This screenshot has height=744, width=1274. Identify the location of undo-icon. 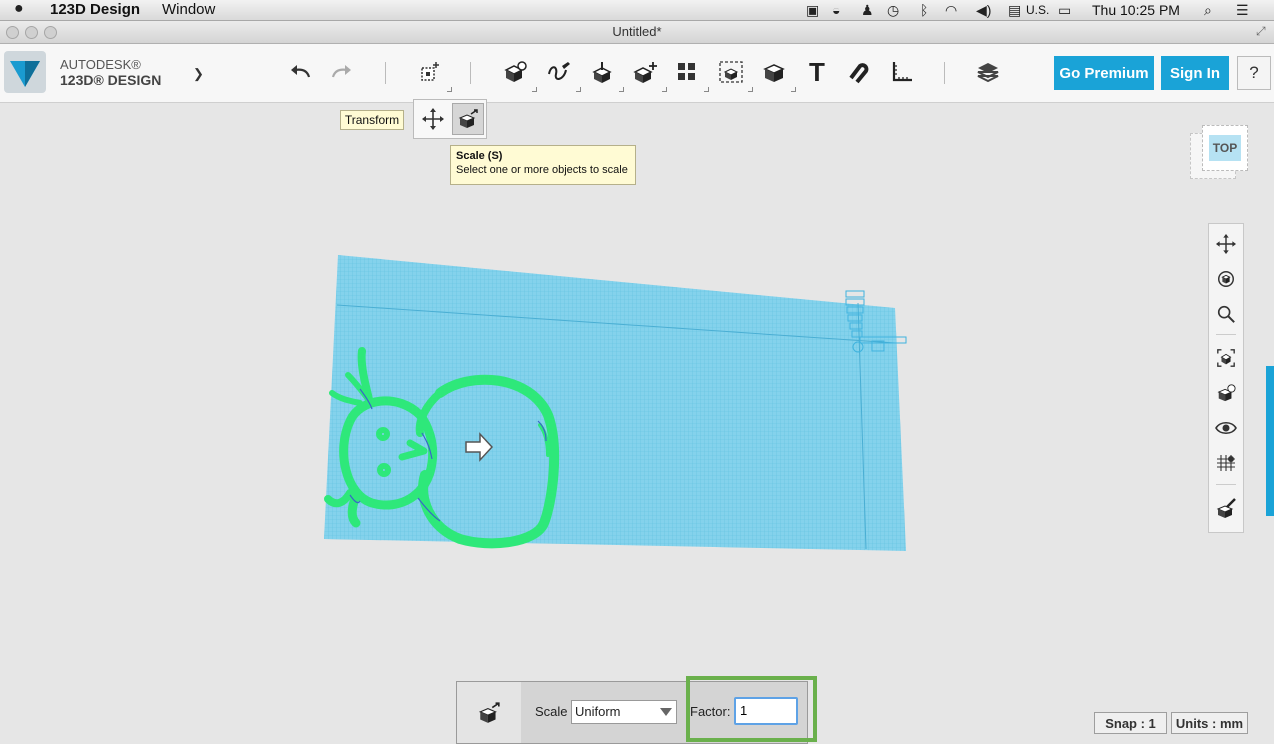
(301, 71).